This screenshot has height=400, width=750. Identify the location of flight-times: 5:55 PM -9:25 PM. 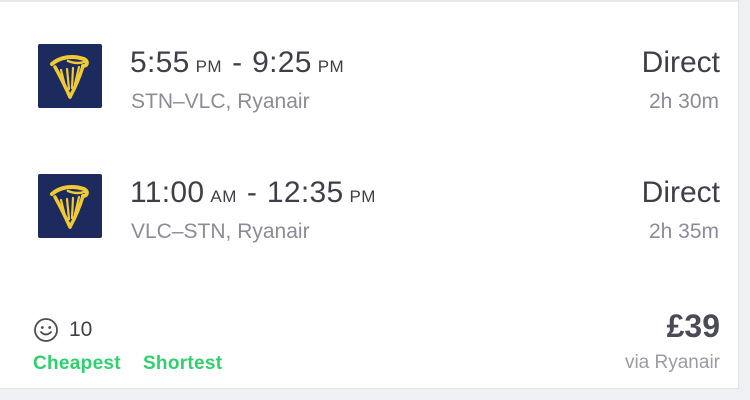
(237, 63).